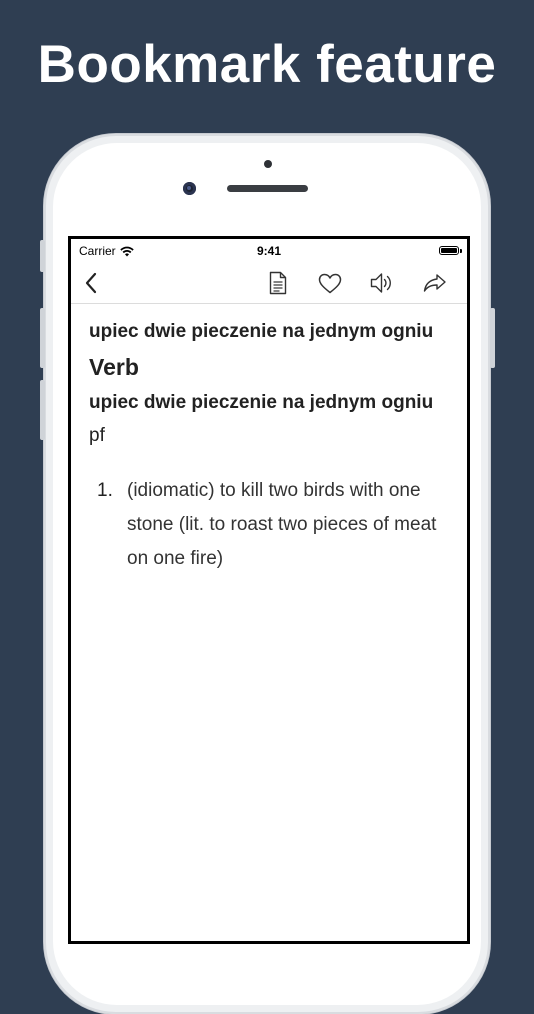 The height and width of the screenshot is (1014, 534). What do you see at coordinates (42, 338) in the screenshot?
I see `volume-up-button` at bounding box center [42, 338].